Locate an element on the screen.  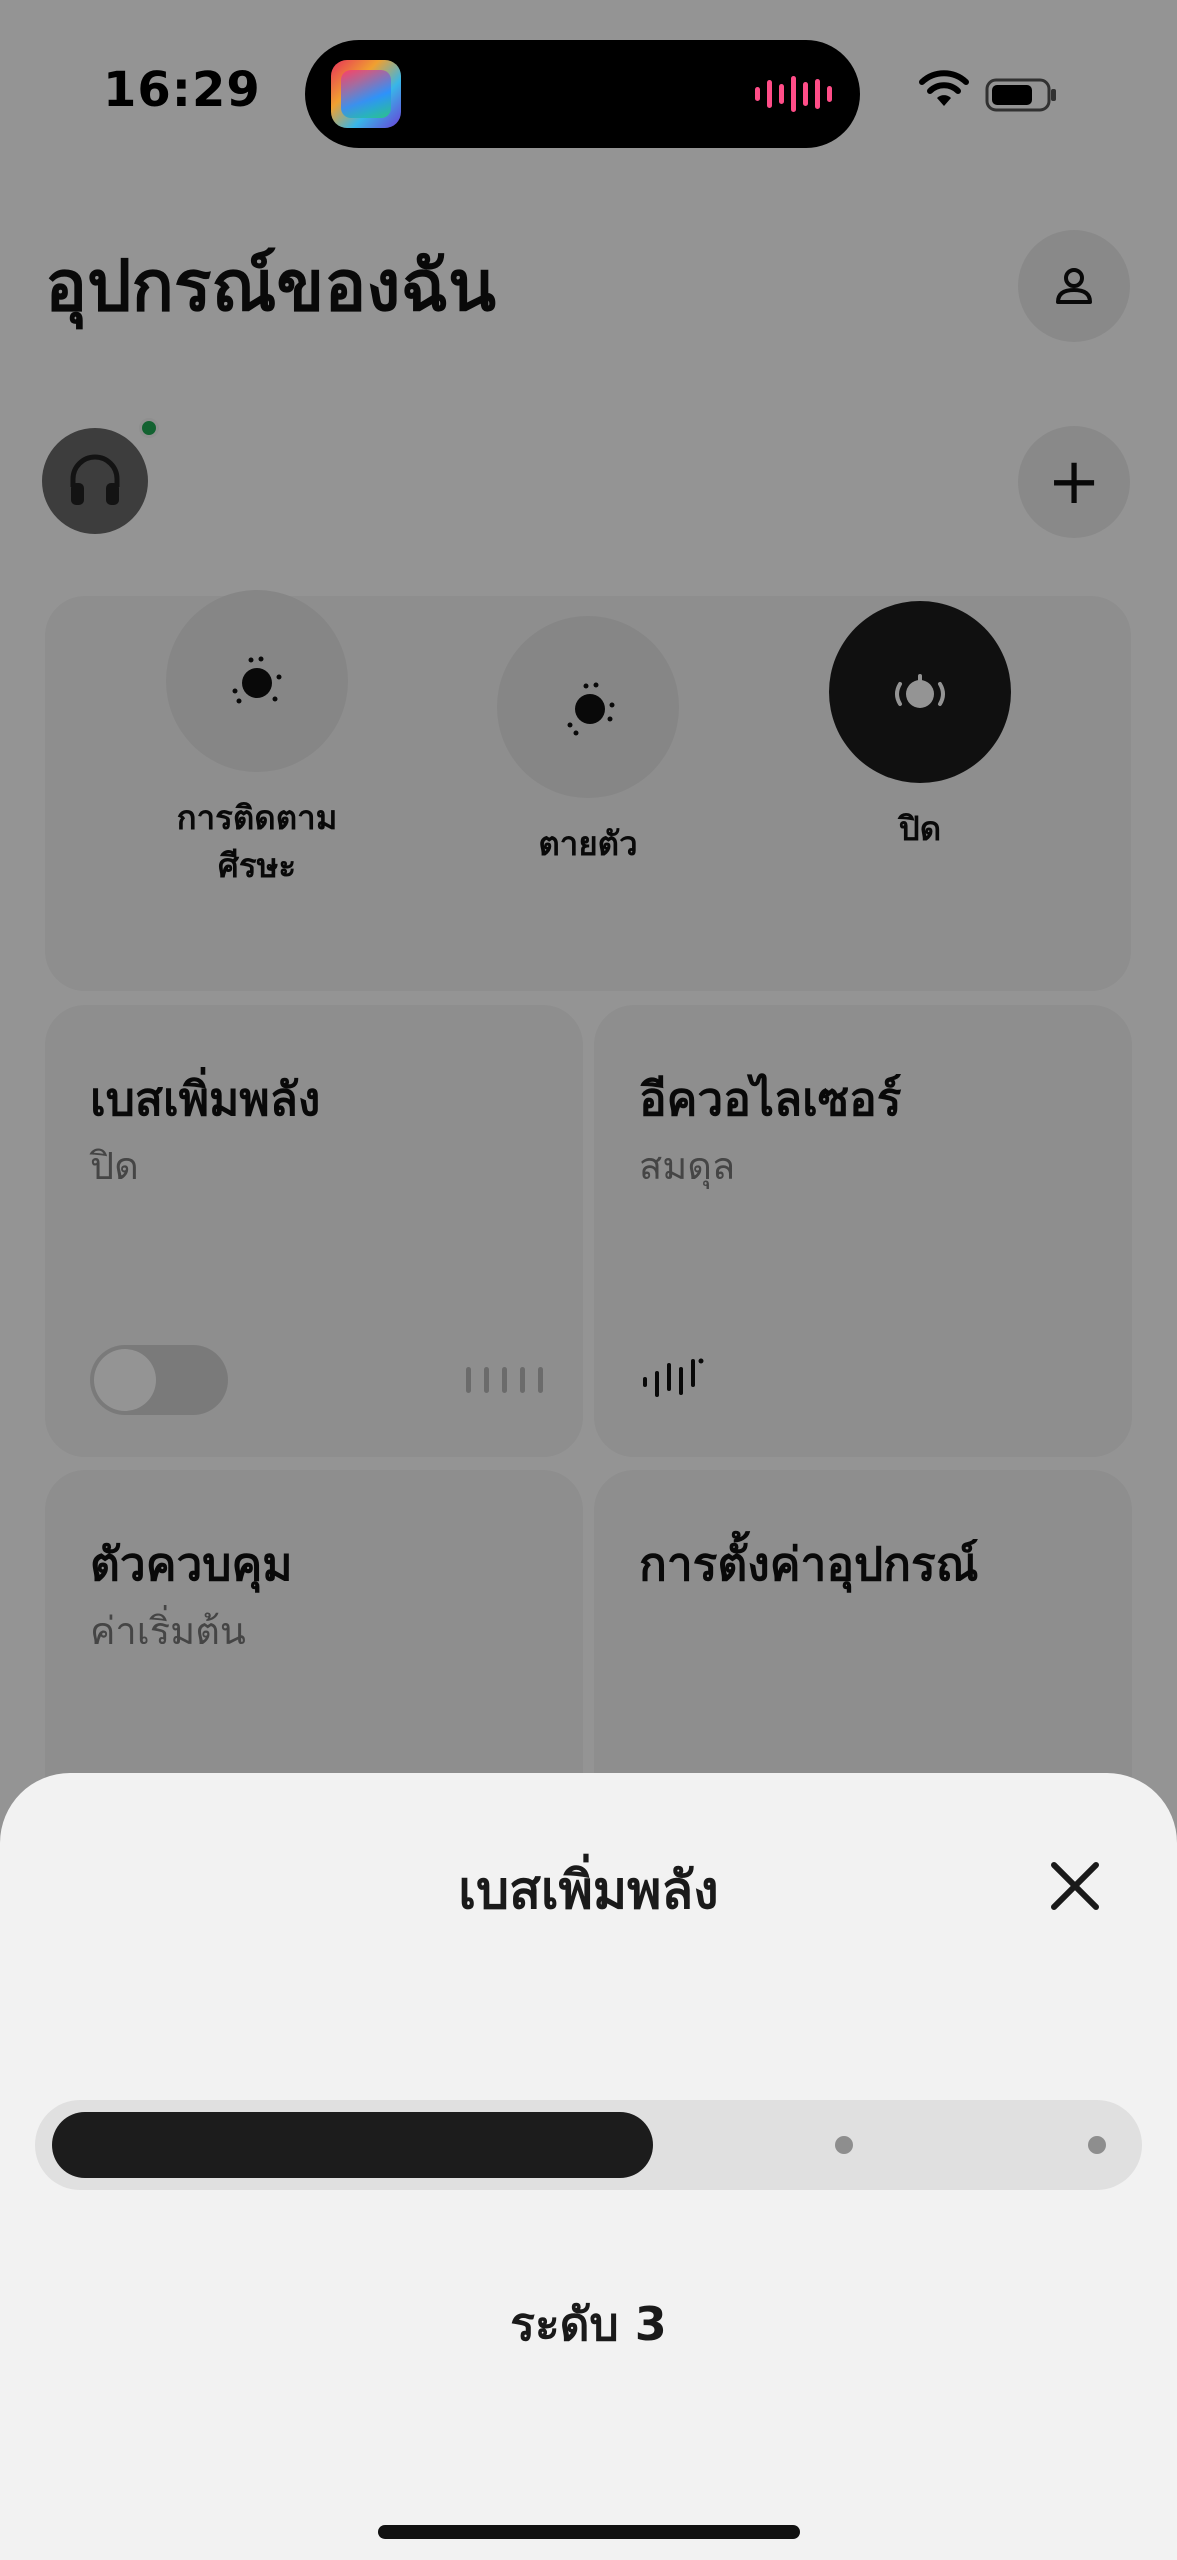
close-icon is located at coordinates (1075, 1886).